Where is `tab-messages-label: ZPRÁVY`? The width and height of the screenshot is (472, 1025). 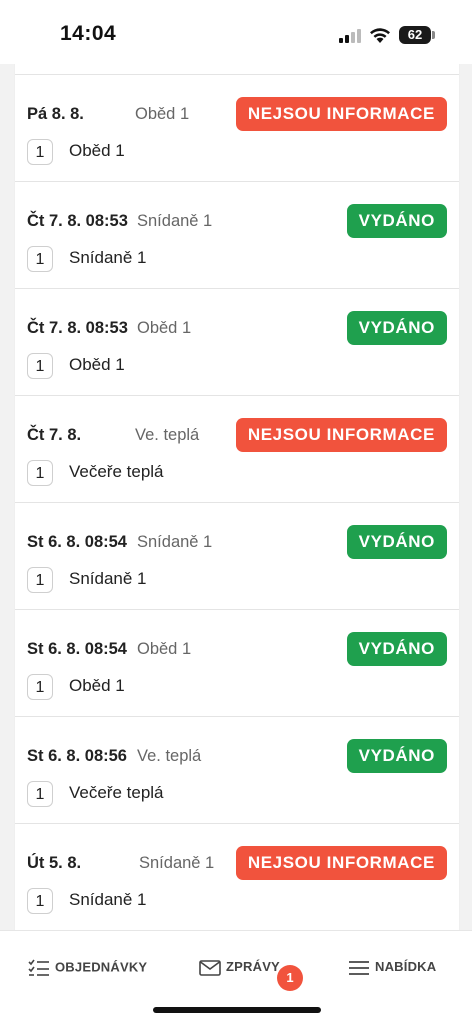 tab-messages-label: ZPRÁVY is located at coordinates (253, 966).